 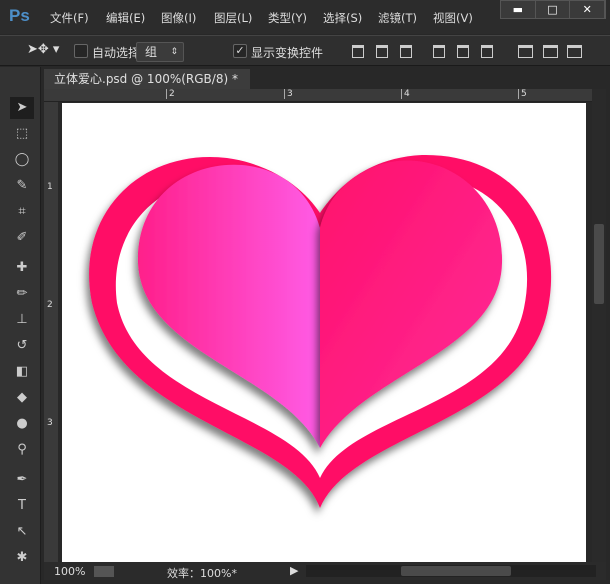 I want to click on vertical-ruler: 1 2 3, so click(x=51, y=332).